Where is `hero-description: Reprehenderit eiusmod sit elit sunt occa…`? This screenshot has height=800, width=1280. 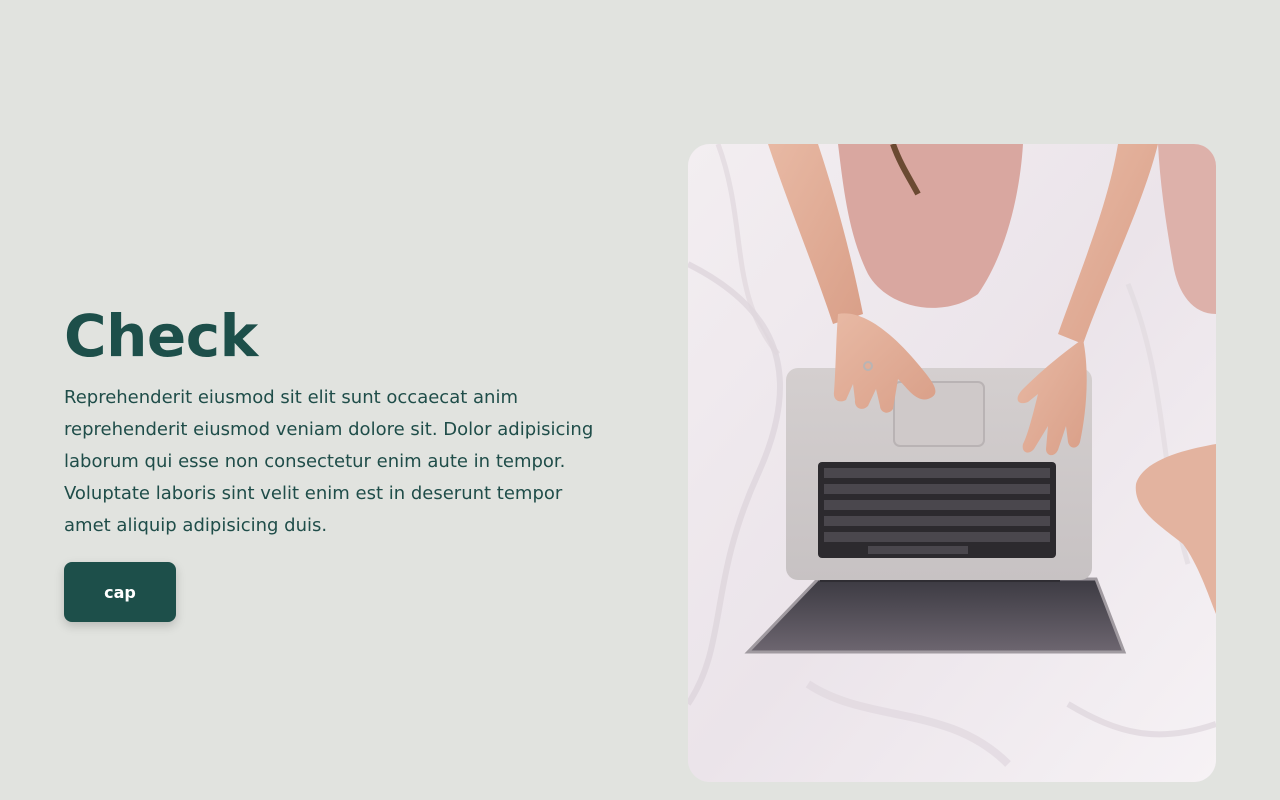
hero-description: Reprehenderit eiusmod sit elit sunt occa… is located at coordinates (329, 461).